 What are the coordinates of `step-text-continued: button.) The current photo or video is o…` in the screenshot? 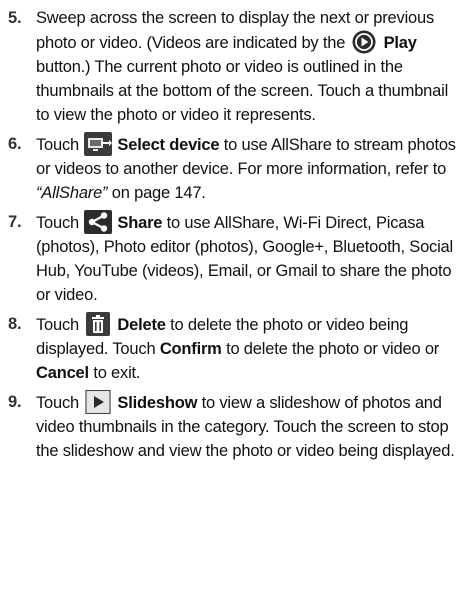 It's located at (242, 91).